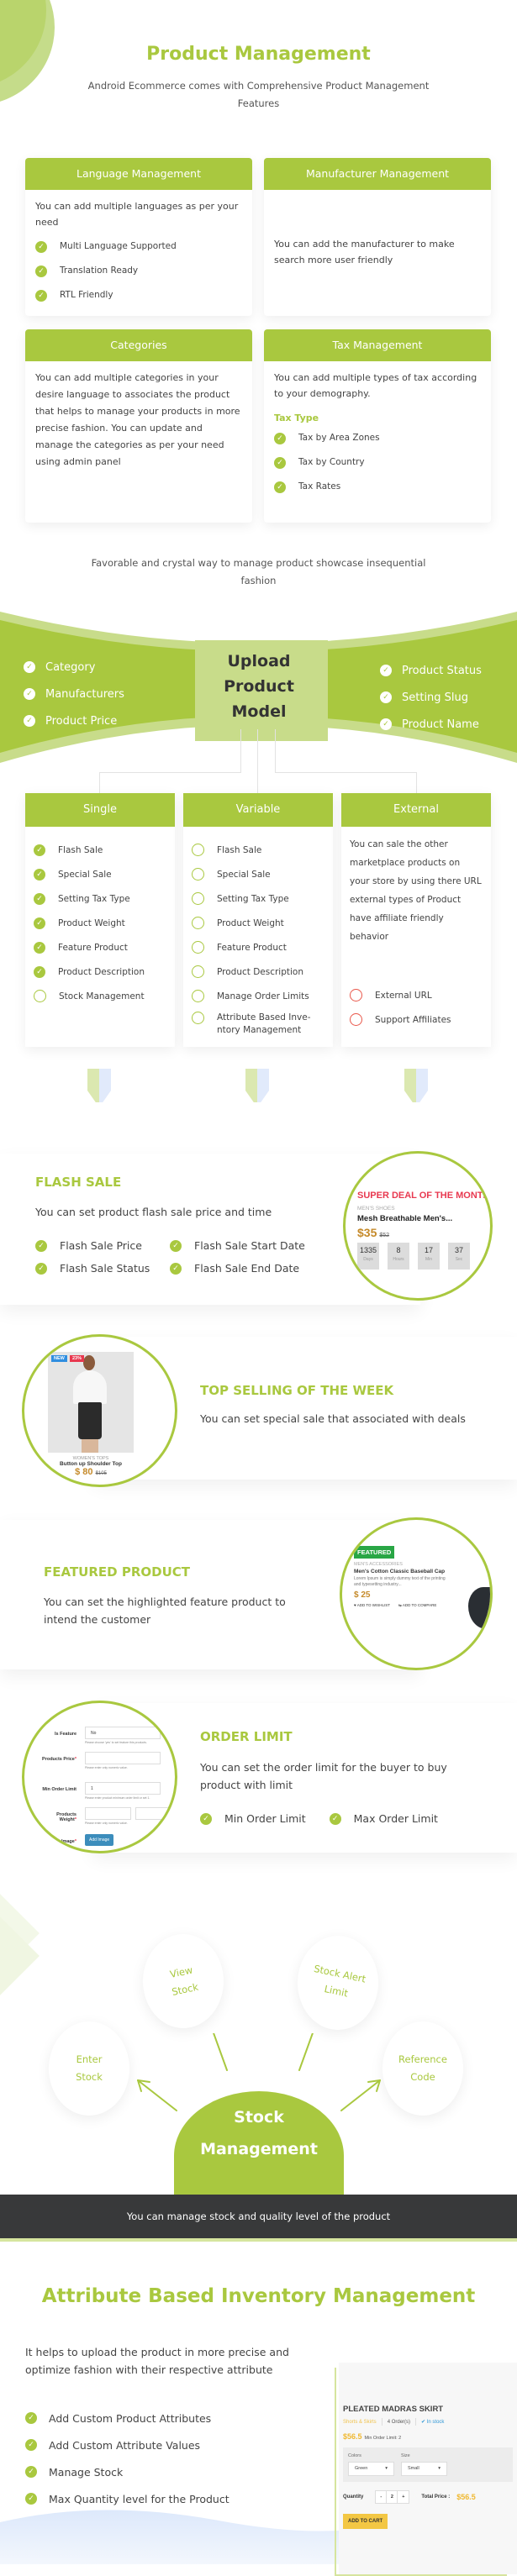  Describe the element at coordinates (400, 1572) in the screenshot. I see `product-name: Men's Cotton Classic Baseball Cap` at that location.